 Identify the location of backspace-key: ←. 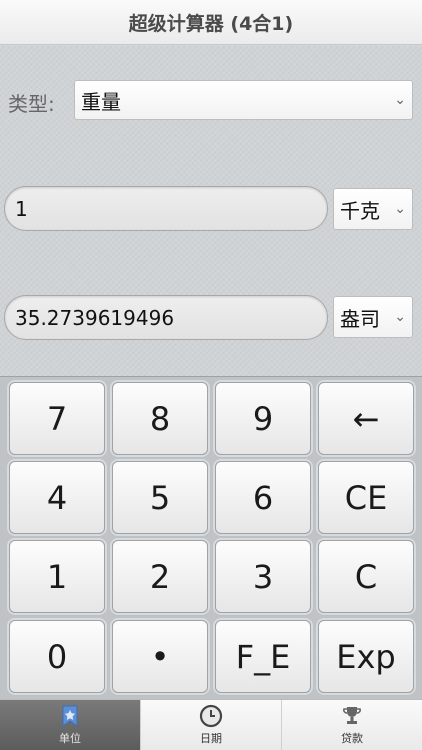
(366, 418).